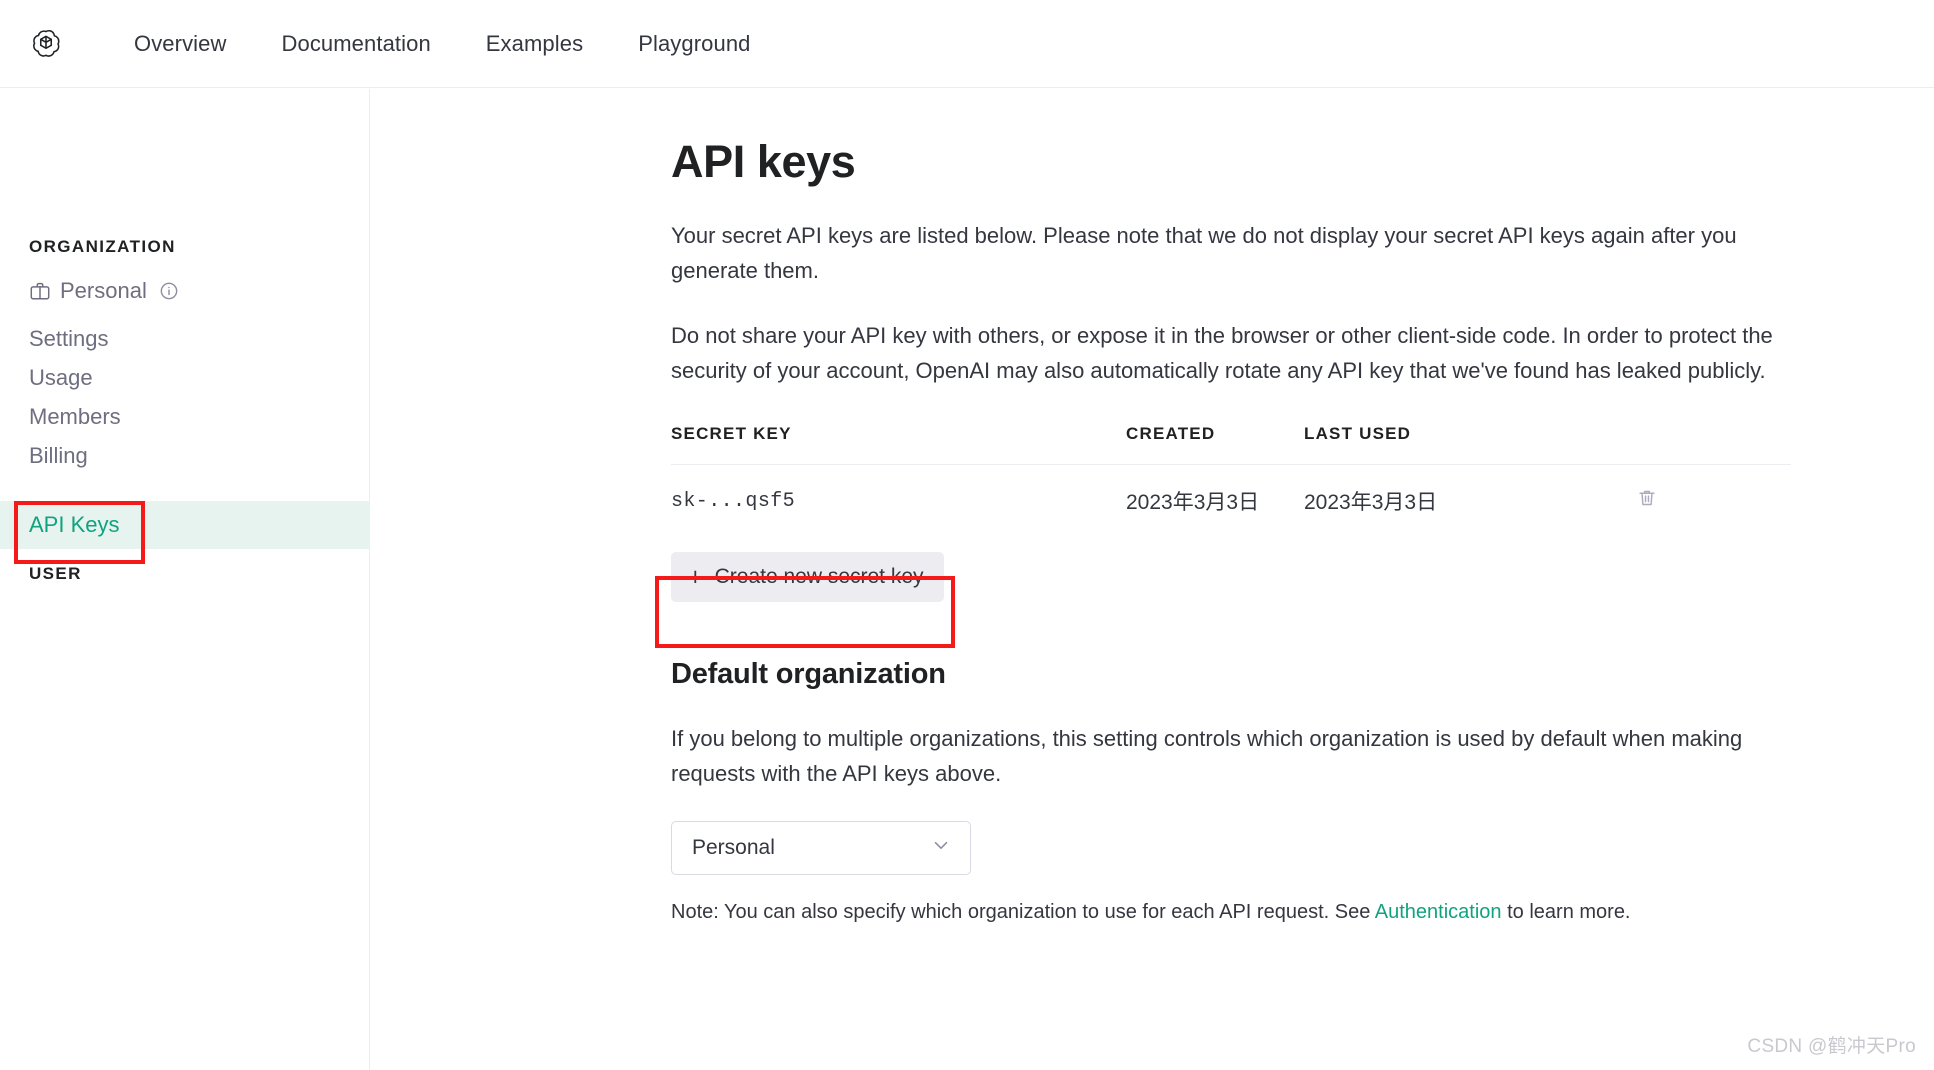  I want to click on sidebar-item-api-keys-label: API Keys, so click(74, 524).